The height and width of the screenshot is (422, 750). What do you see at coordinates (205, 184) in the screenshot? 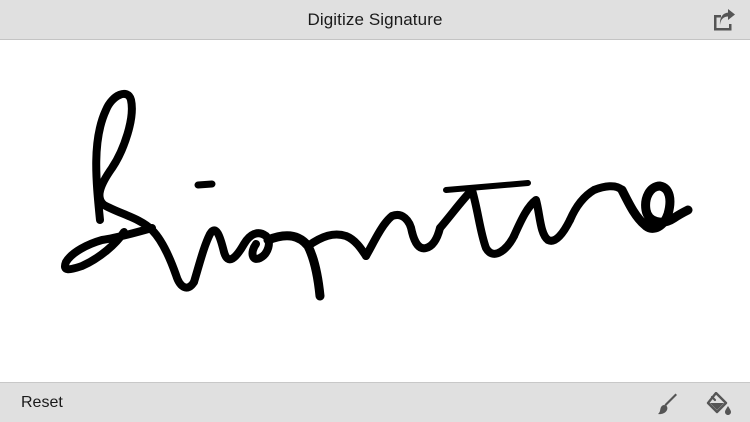
I see `signature-stroke-dot` at bounding box center [205, 184].